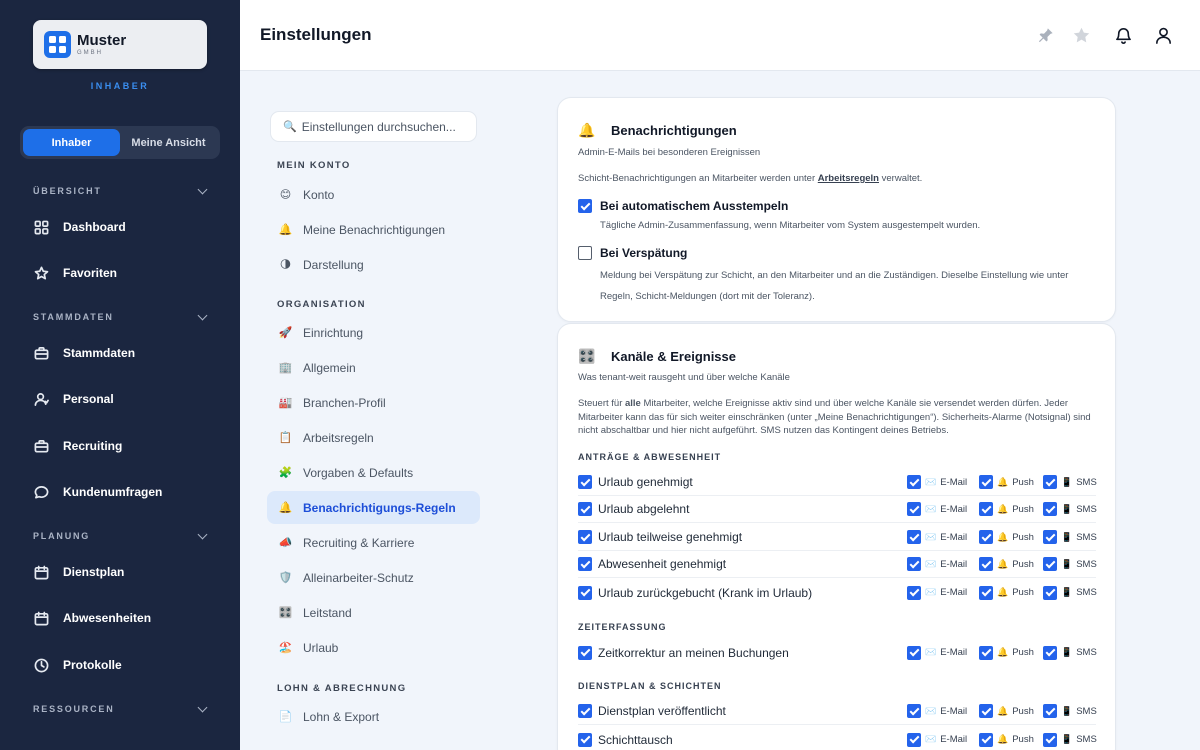 The image size is (1200, 750). I want to click on sidebar-item-personal: Personal, so click(128, 399).